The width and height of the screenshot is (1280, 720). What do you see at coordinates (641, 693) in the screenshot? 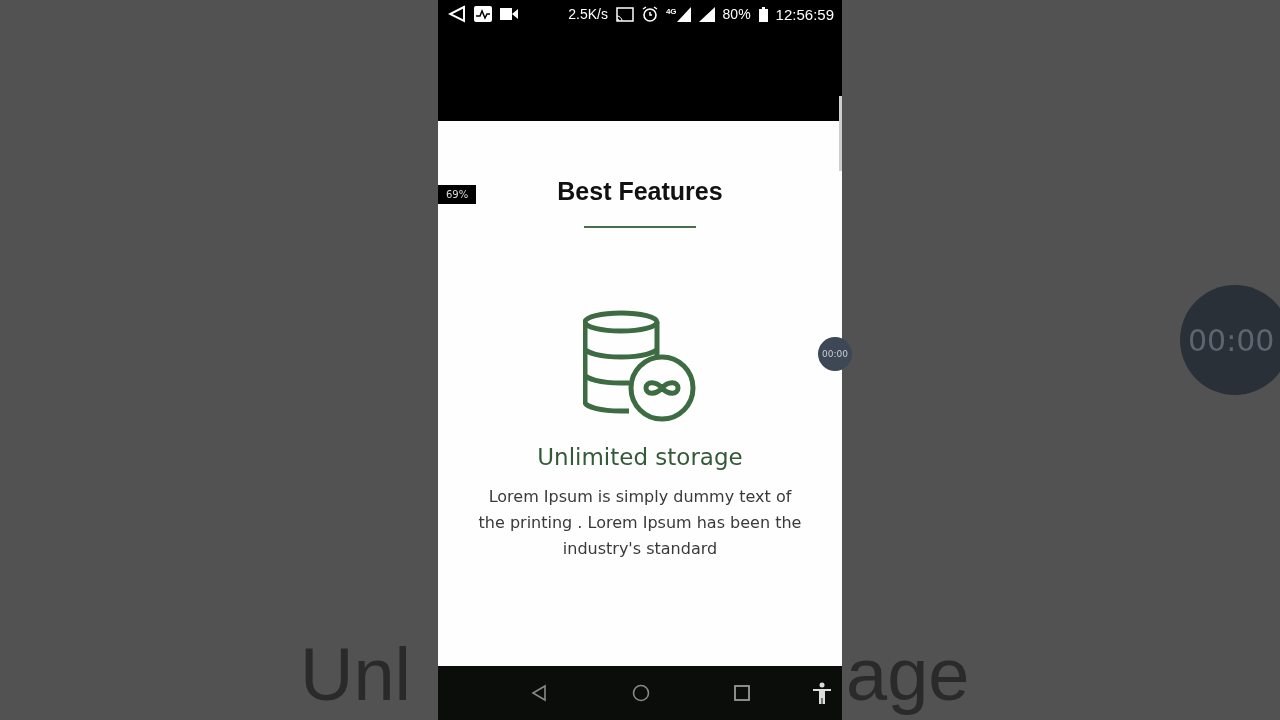
I see `home-icon` at bounding box center [641, 693].